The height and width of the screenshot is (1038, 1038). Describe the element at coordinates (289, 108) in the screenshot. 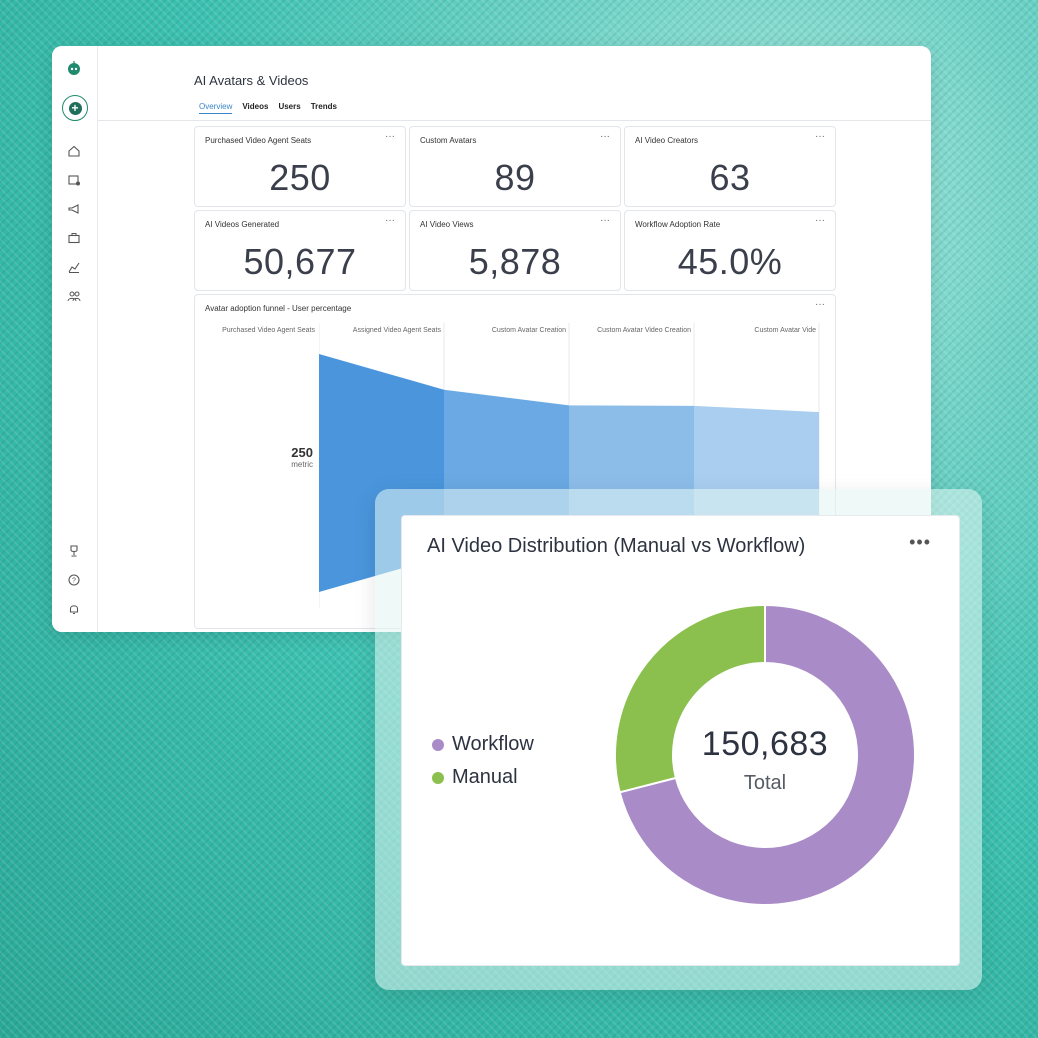

I see `tab-users: Users` at that location.